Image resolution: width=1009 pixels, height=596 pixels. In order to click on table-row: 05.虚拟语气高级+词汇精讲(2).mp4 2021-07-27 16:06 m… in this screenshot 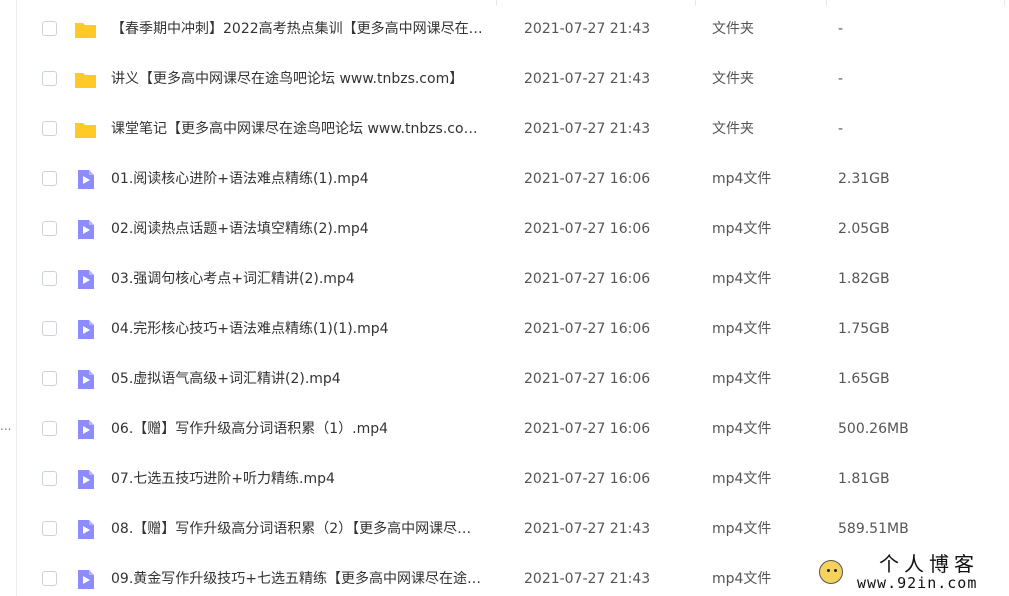, I will do `click(512, 379)`.